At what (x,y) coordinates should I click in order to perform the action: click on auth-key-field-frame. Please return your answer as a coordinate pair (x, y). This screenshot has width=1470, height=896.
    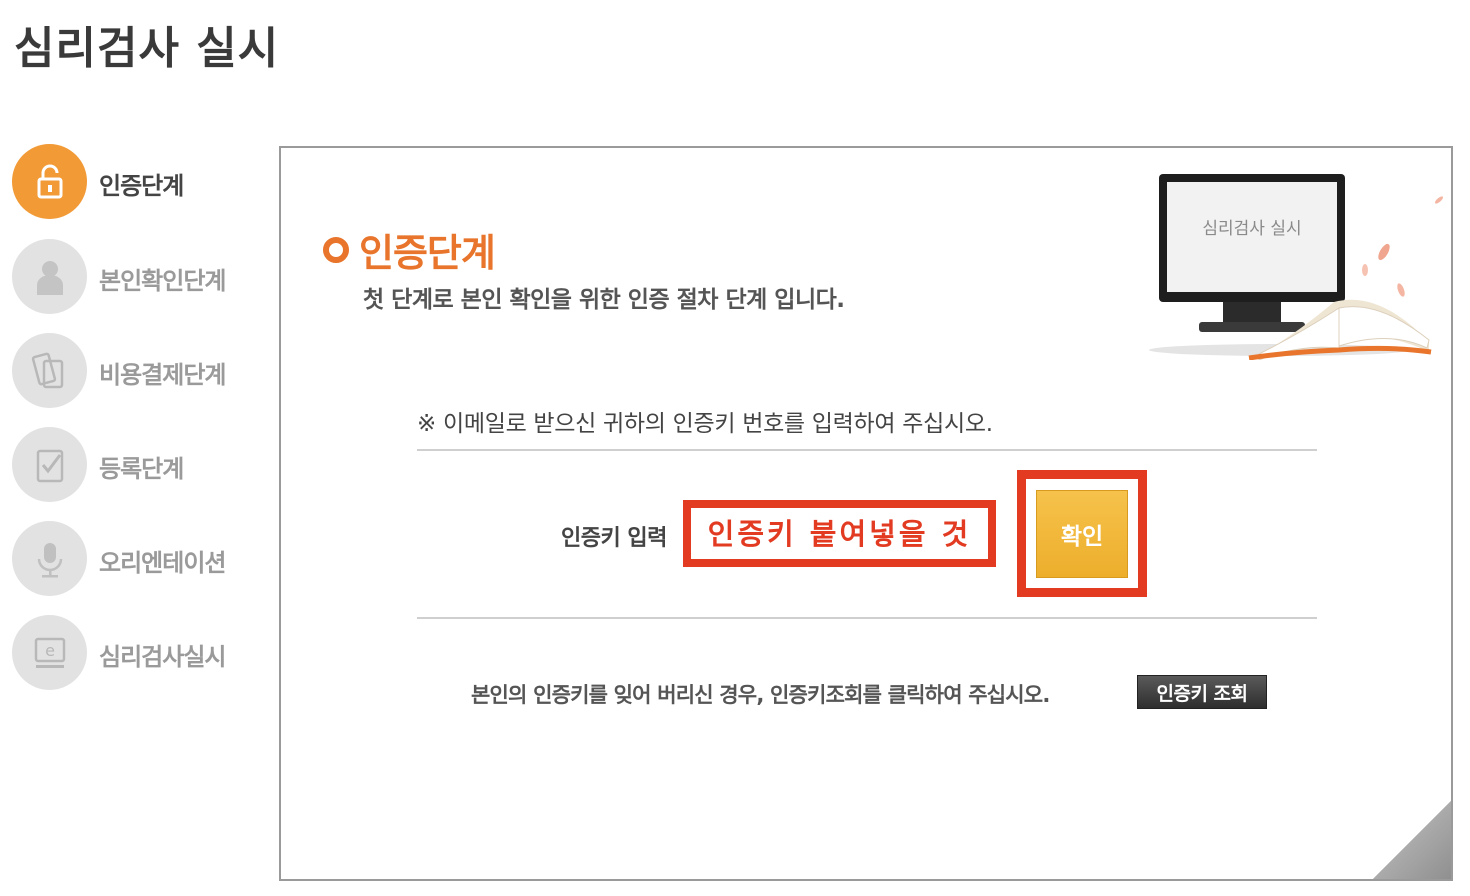
    Looking at the image, I should click on (839, 533).